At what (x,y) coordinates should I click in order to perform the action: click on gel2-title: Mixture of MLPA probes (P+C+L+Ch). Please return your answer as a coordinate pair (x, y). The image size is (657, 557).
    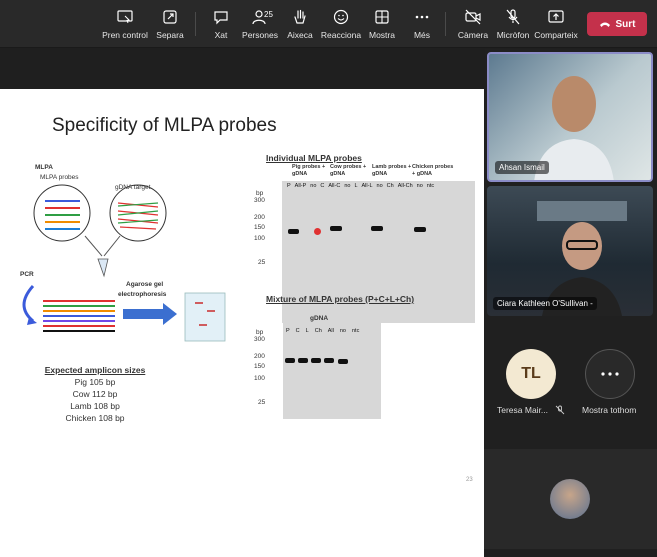
    Looking at the image, I should click on (340, 299).